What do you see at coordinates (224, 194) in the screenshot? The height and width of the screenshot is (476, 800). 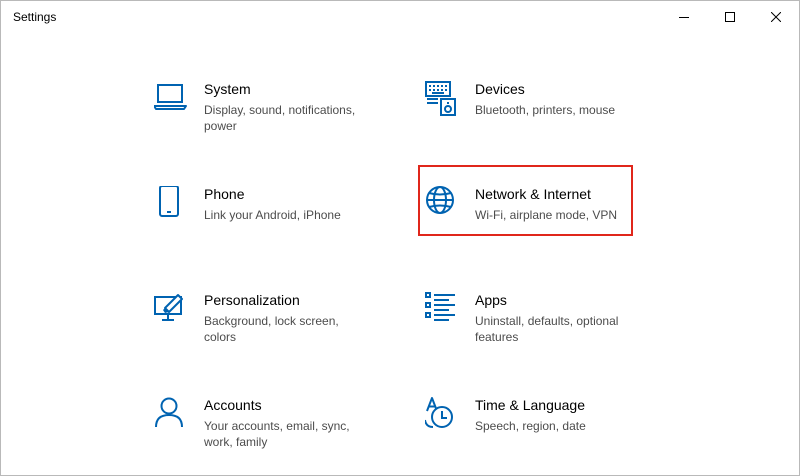 I see `tile-name: Phone` at bounding box center [224, 194].